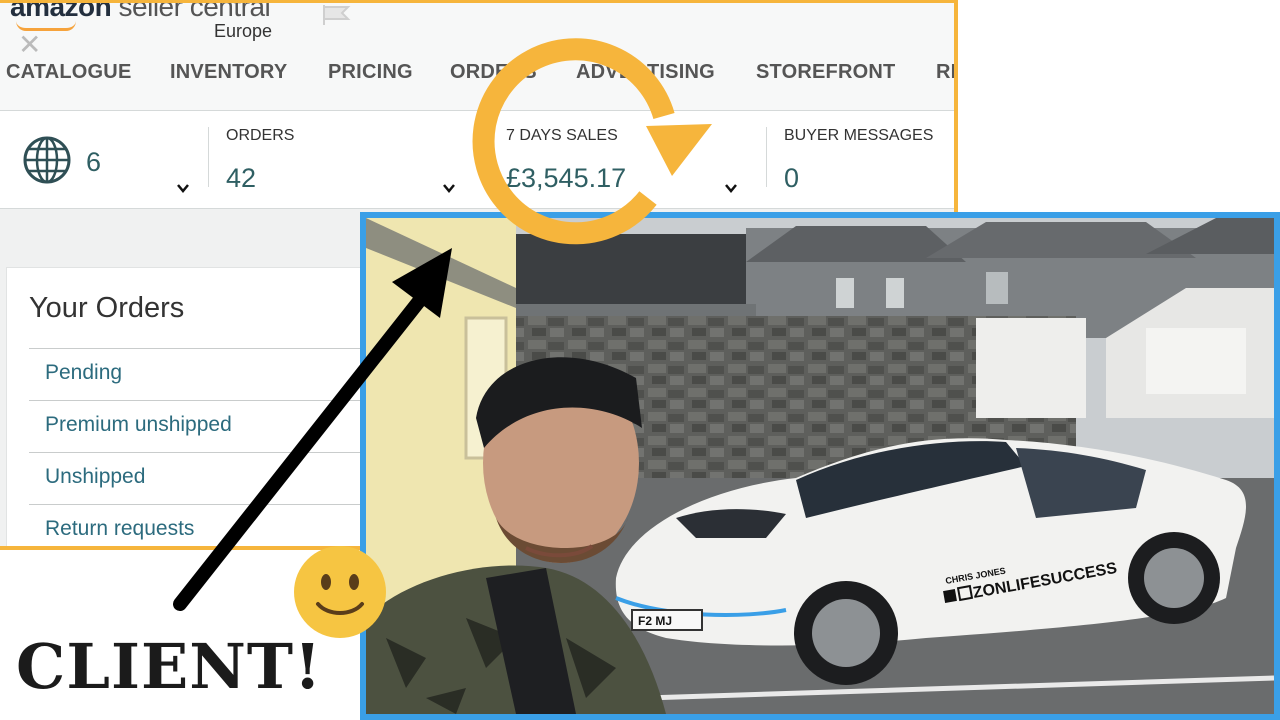 This screenshot has height=720, width=1280. I want to click on brand-rest: seller central, so click(191, 11).